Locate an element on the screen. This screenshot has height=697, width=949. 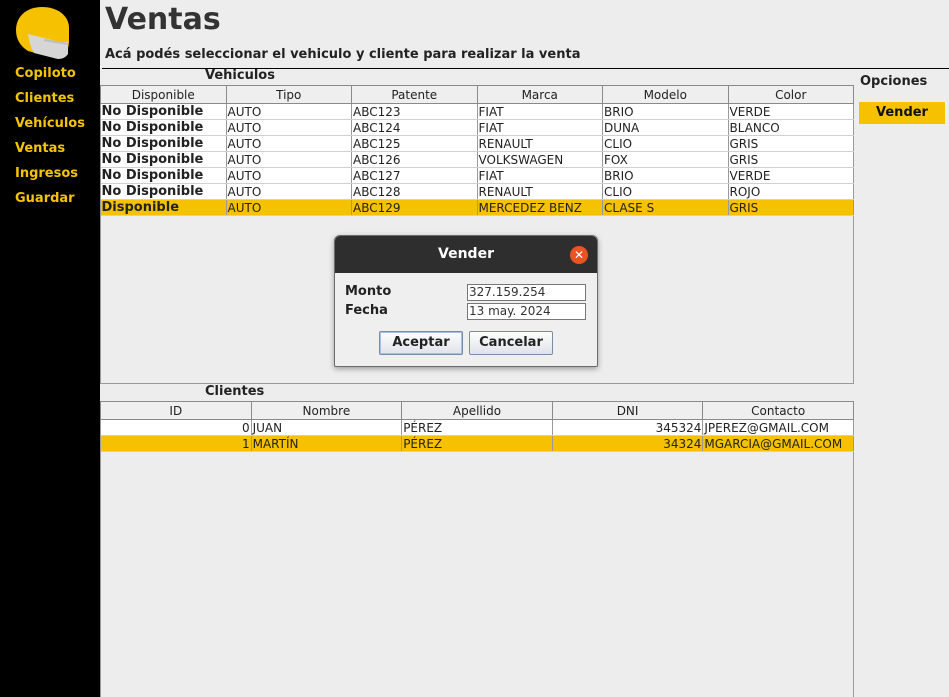
close-icon: ✕ is located at coordinates (579, 255).